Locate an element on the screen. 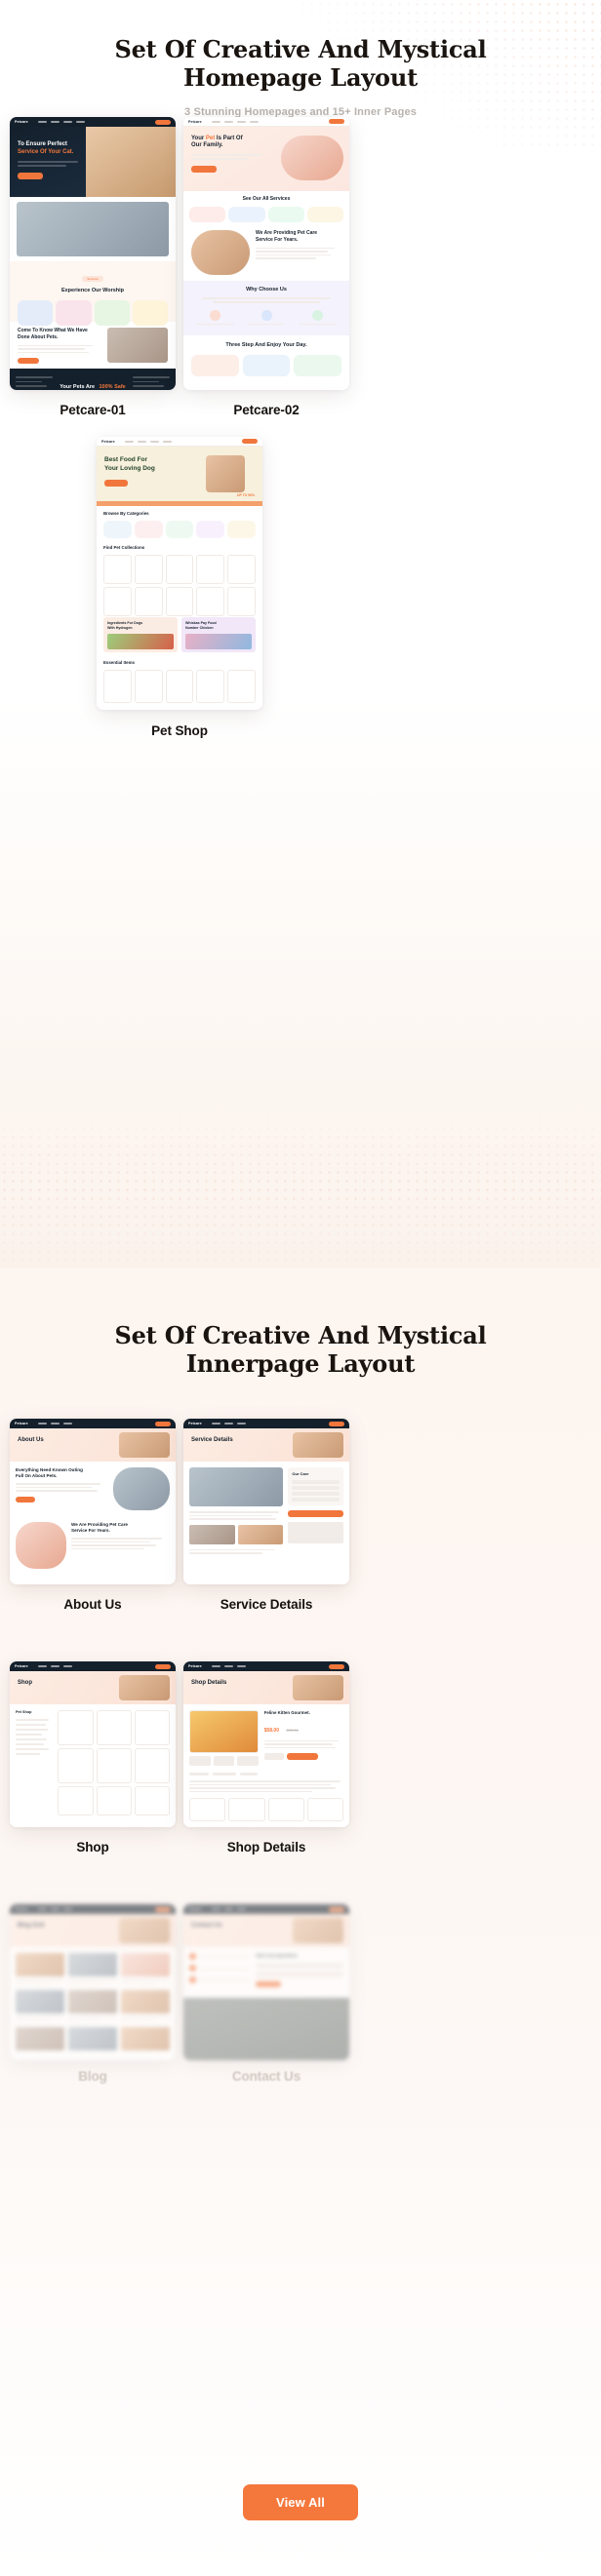 This screenshot has height=2576, width=601. mock-about-title-1: Come To Know What We Have is located at coordinates (53, 330).